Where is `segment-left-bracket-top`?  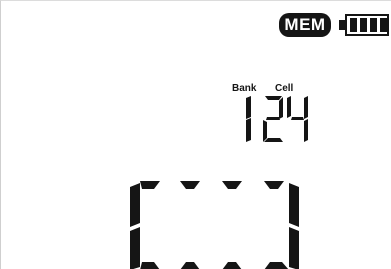 segment-left-bracket-top is located at coordinates (150, 185).